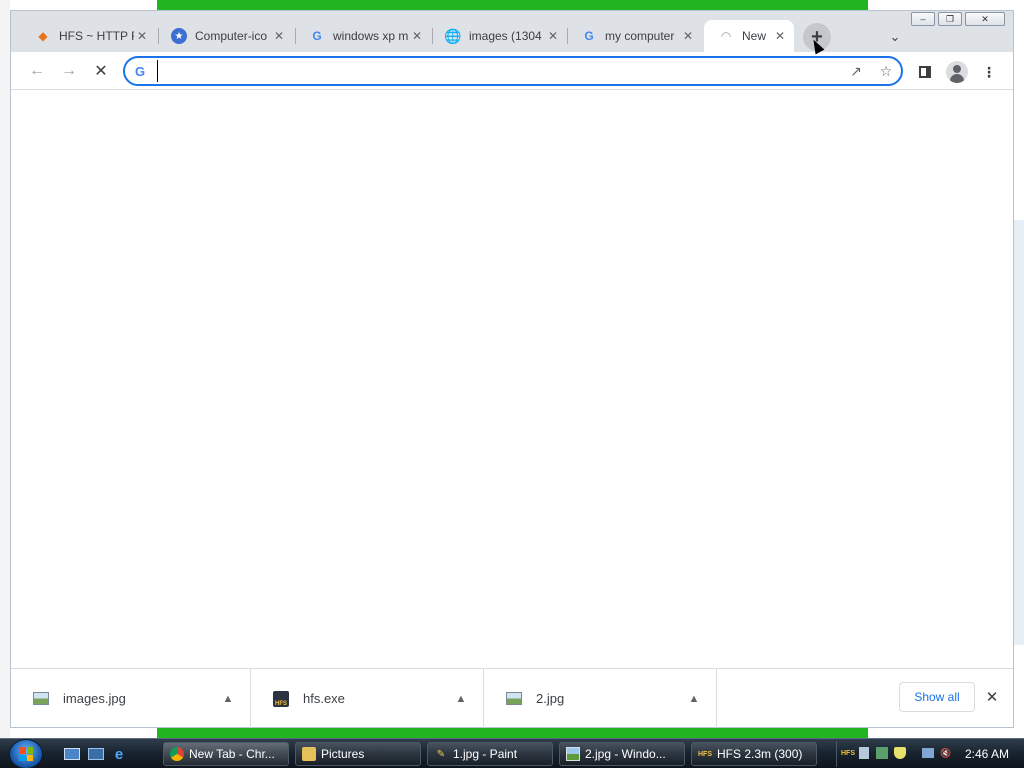 This screenshot has height=768, width=1024. Describe the element at coordinates (72, 754) in the screenshot. I see `show-desktop-icon` at that location.